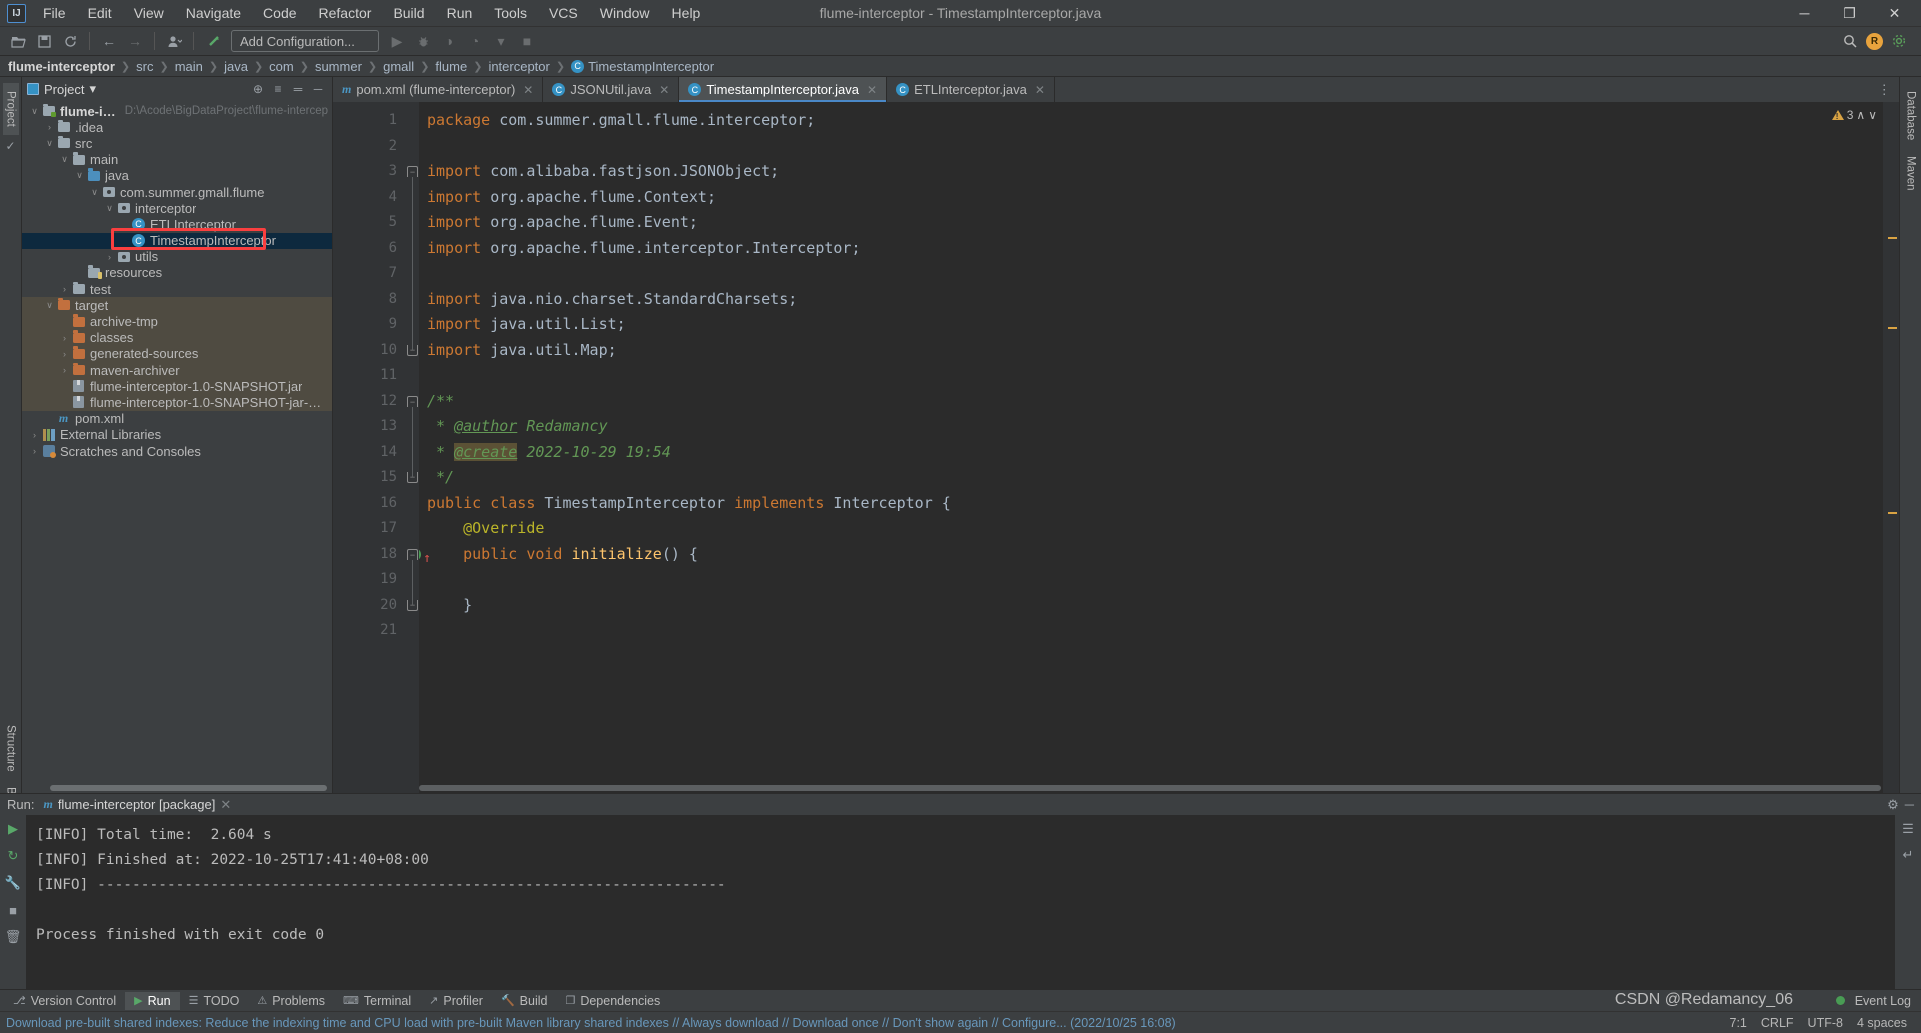 The width and height of the screenshot is (1921, 1033). What do you see at coordinates (152, 1000) in the screenshot?
I see `tool-window-tab: ▶ Run` at bounding box center [152, 1000].